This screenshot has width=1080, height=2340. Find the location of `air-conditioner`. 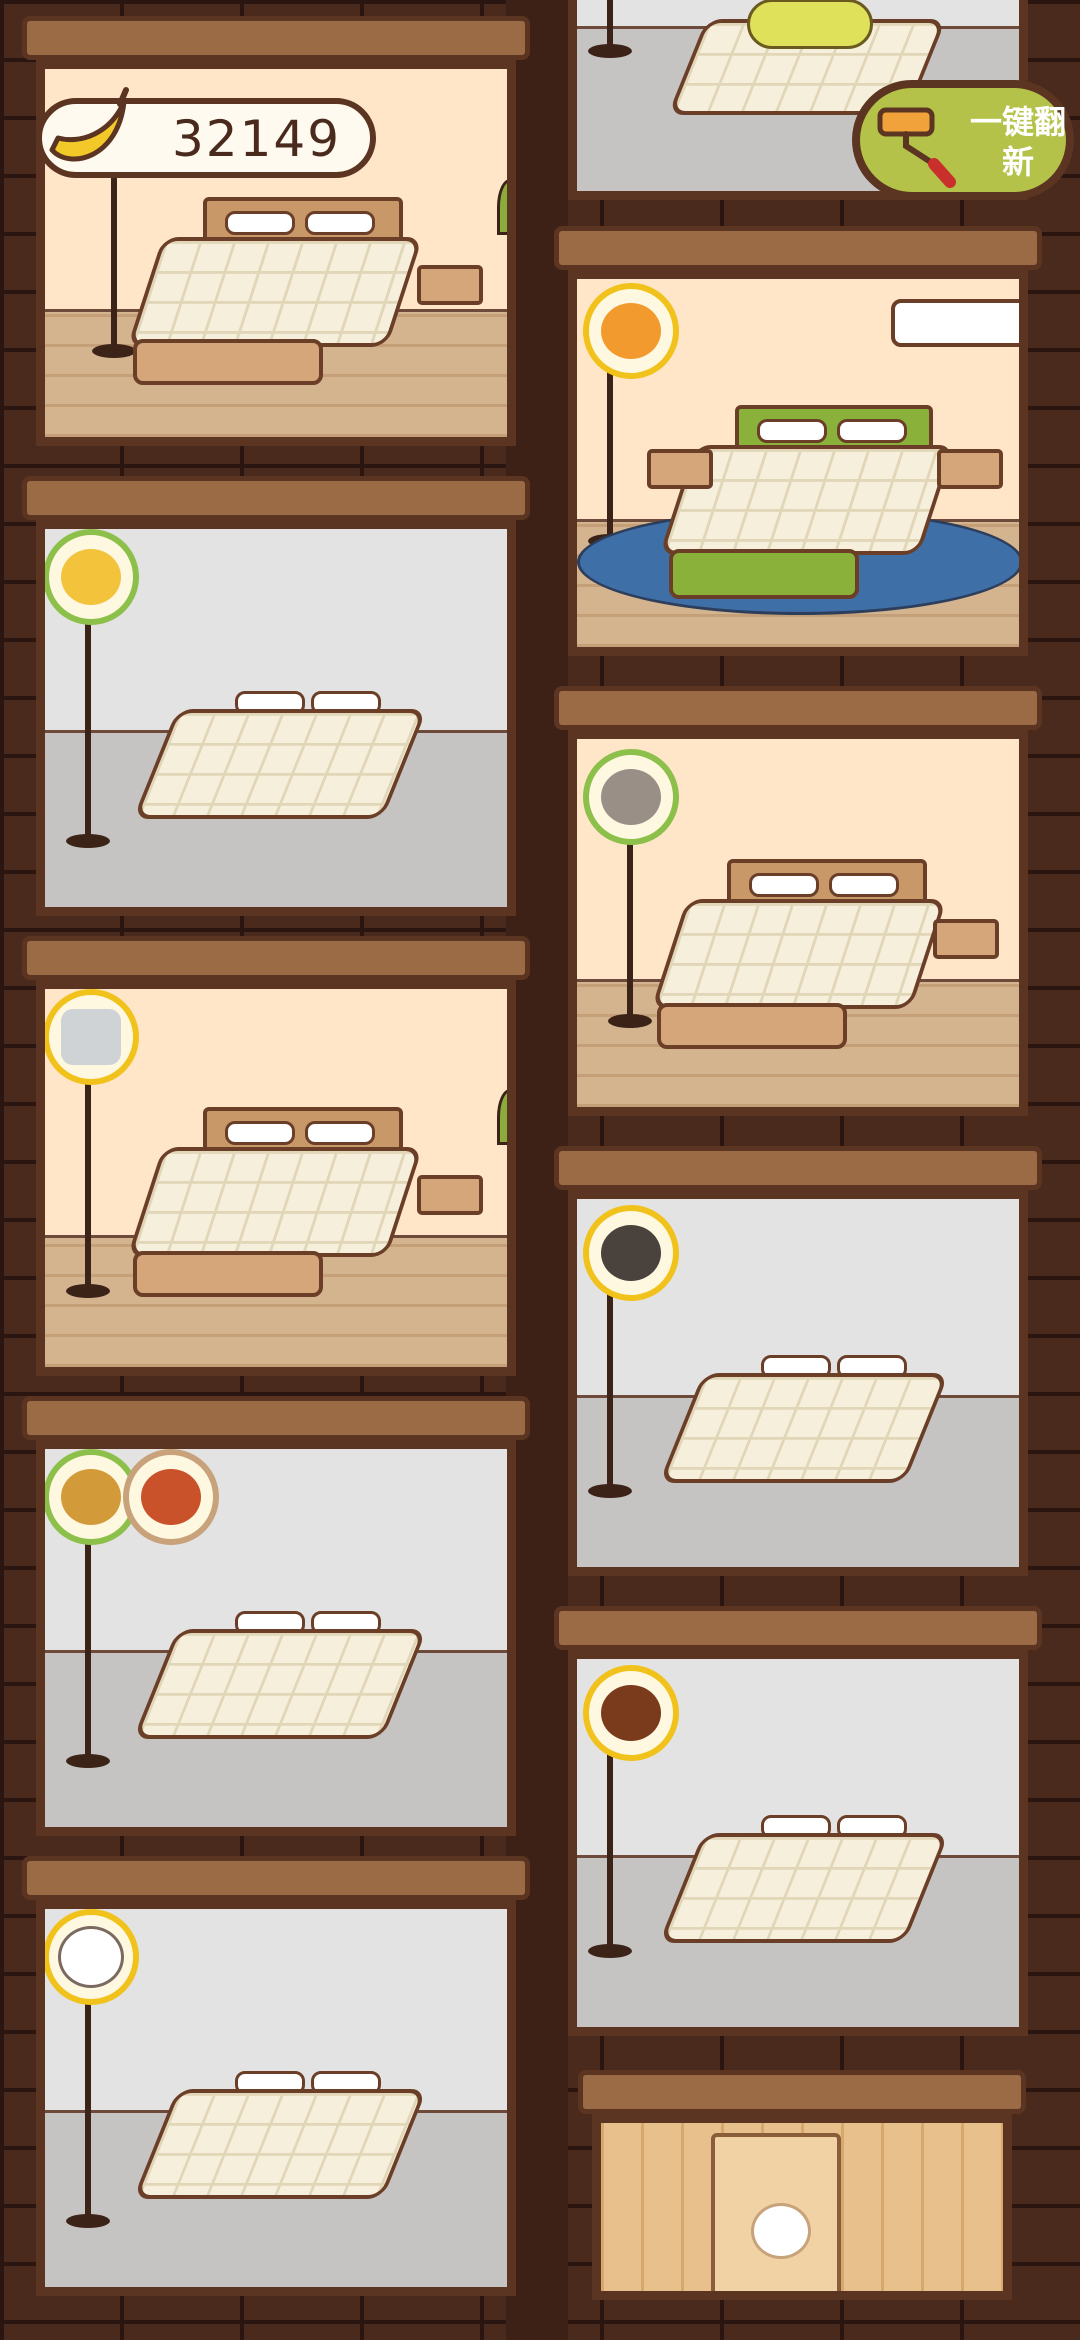

air-conditioner is located at coordinates (955, 323).